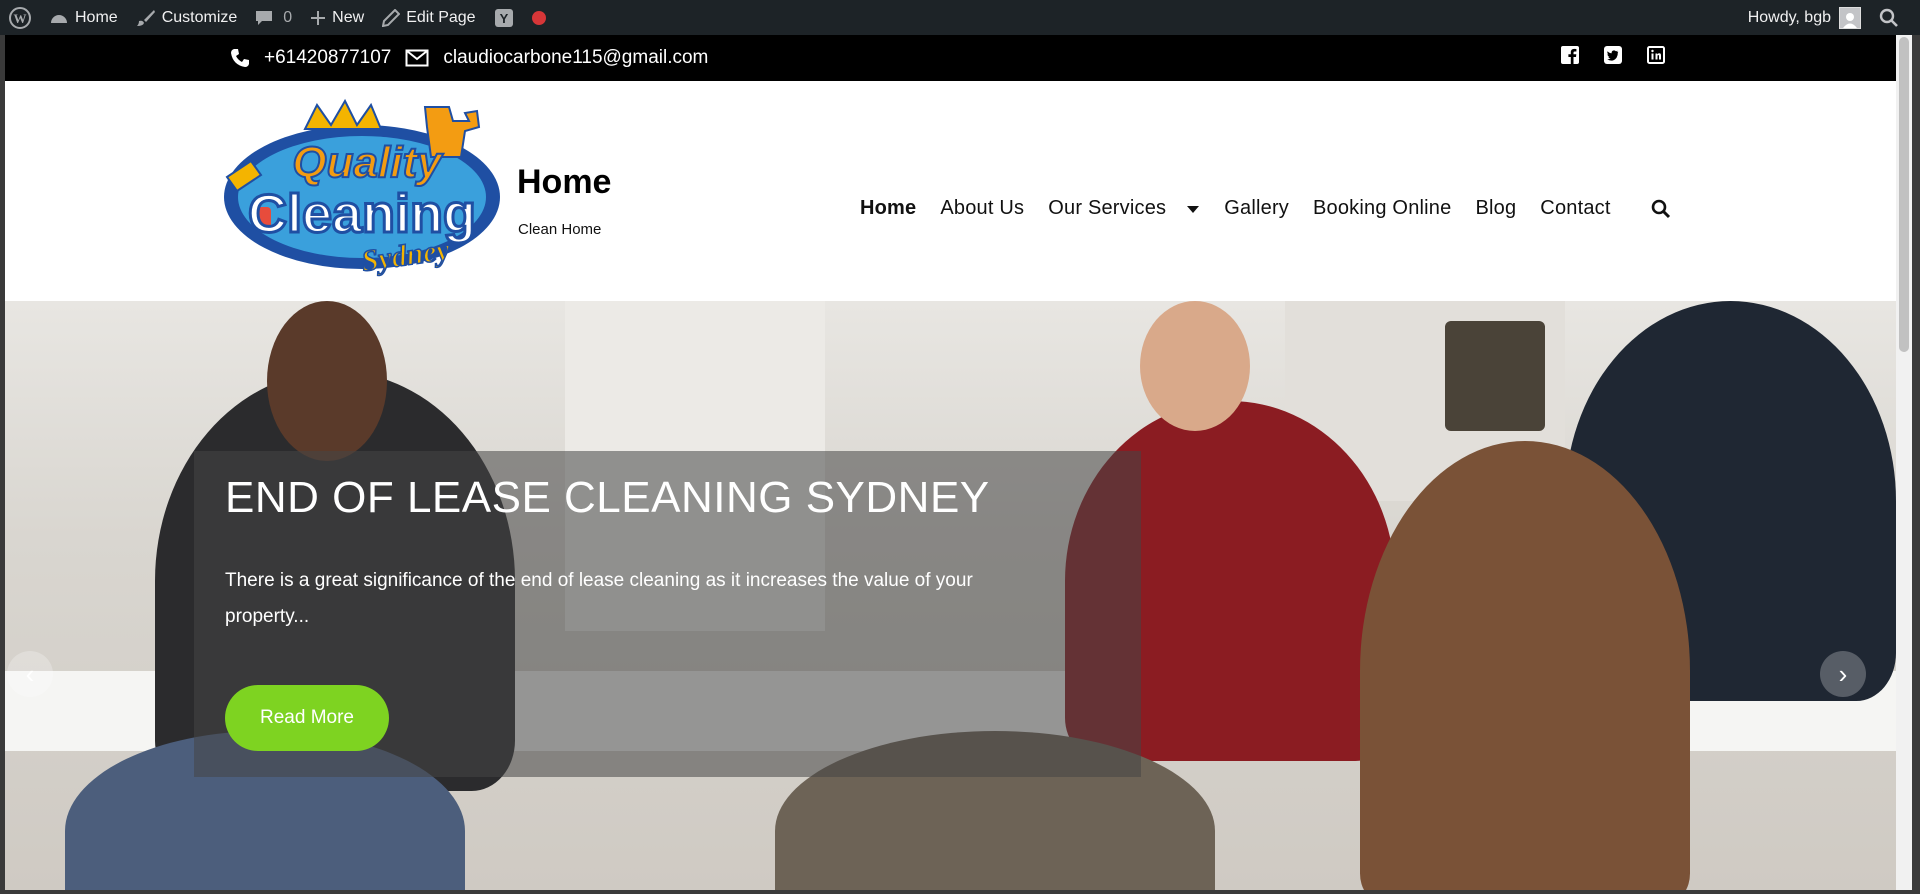  I want to click on nav-item-contact: Contact, so click(1575, 208).